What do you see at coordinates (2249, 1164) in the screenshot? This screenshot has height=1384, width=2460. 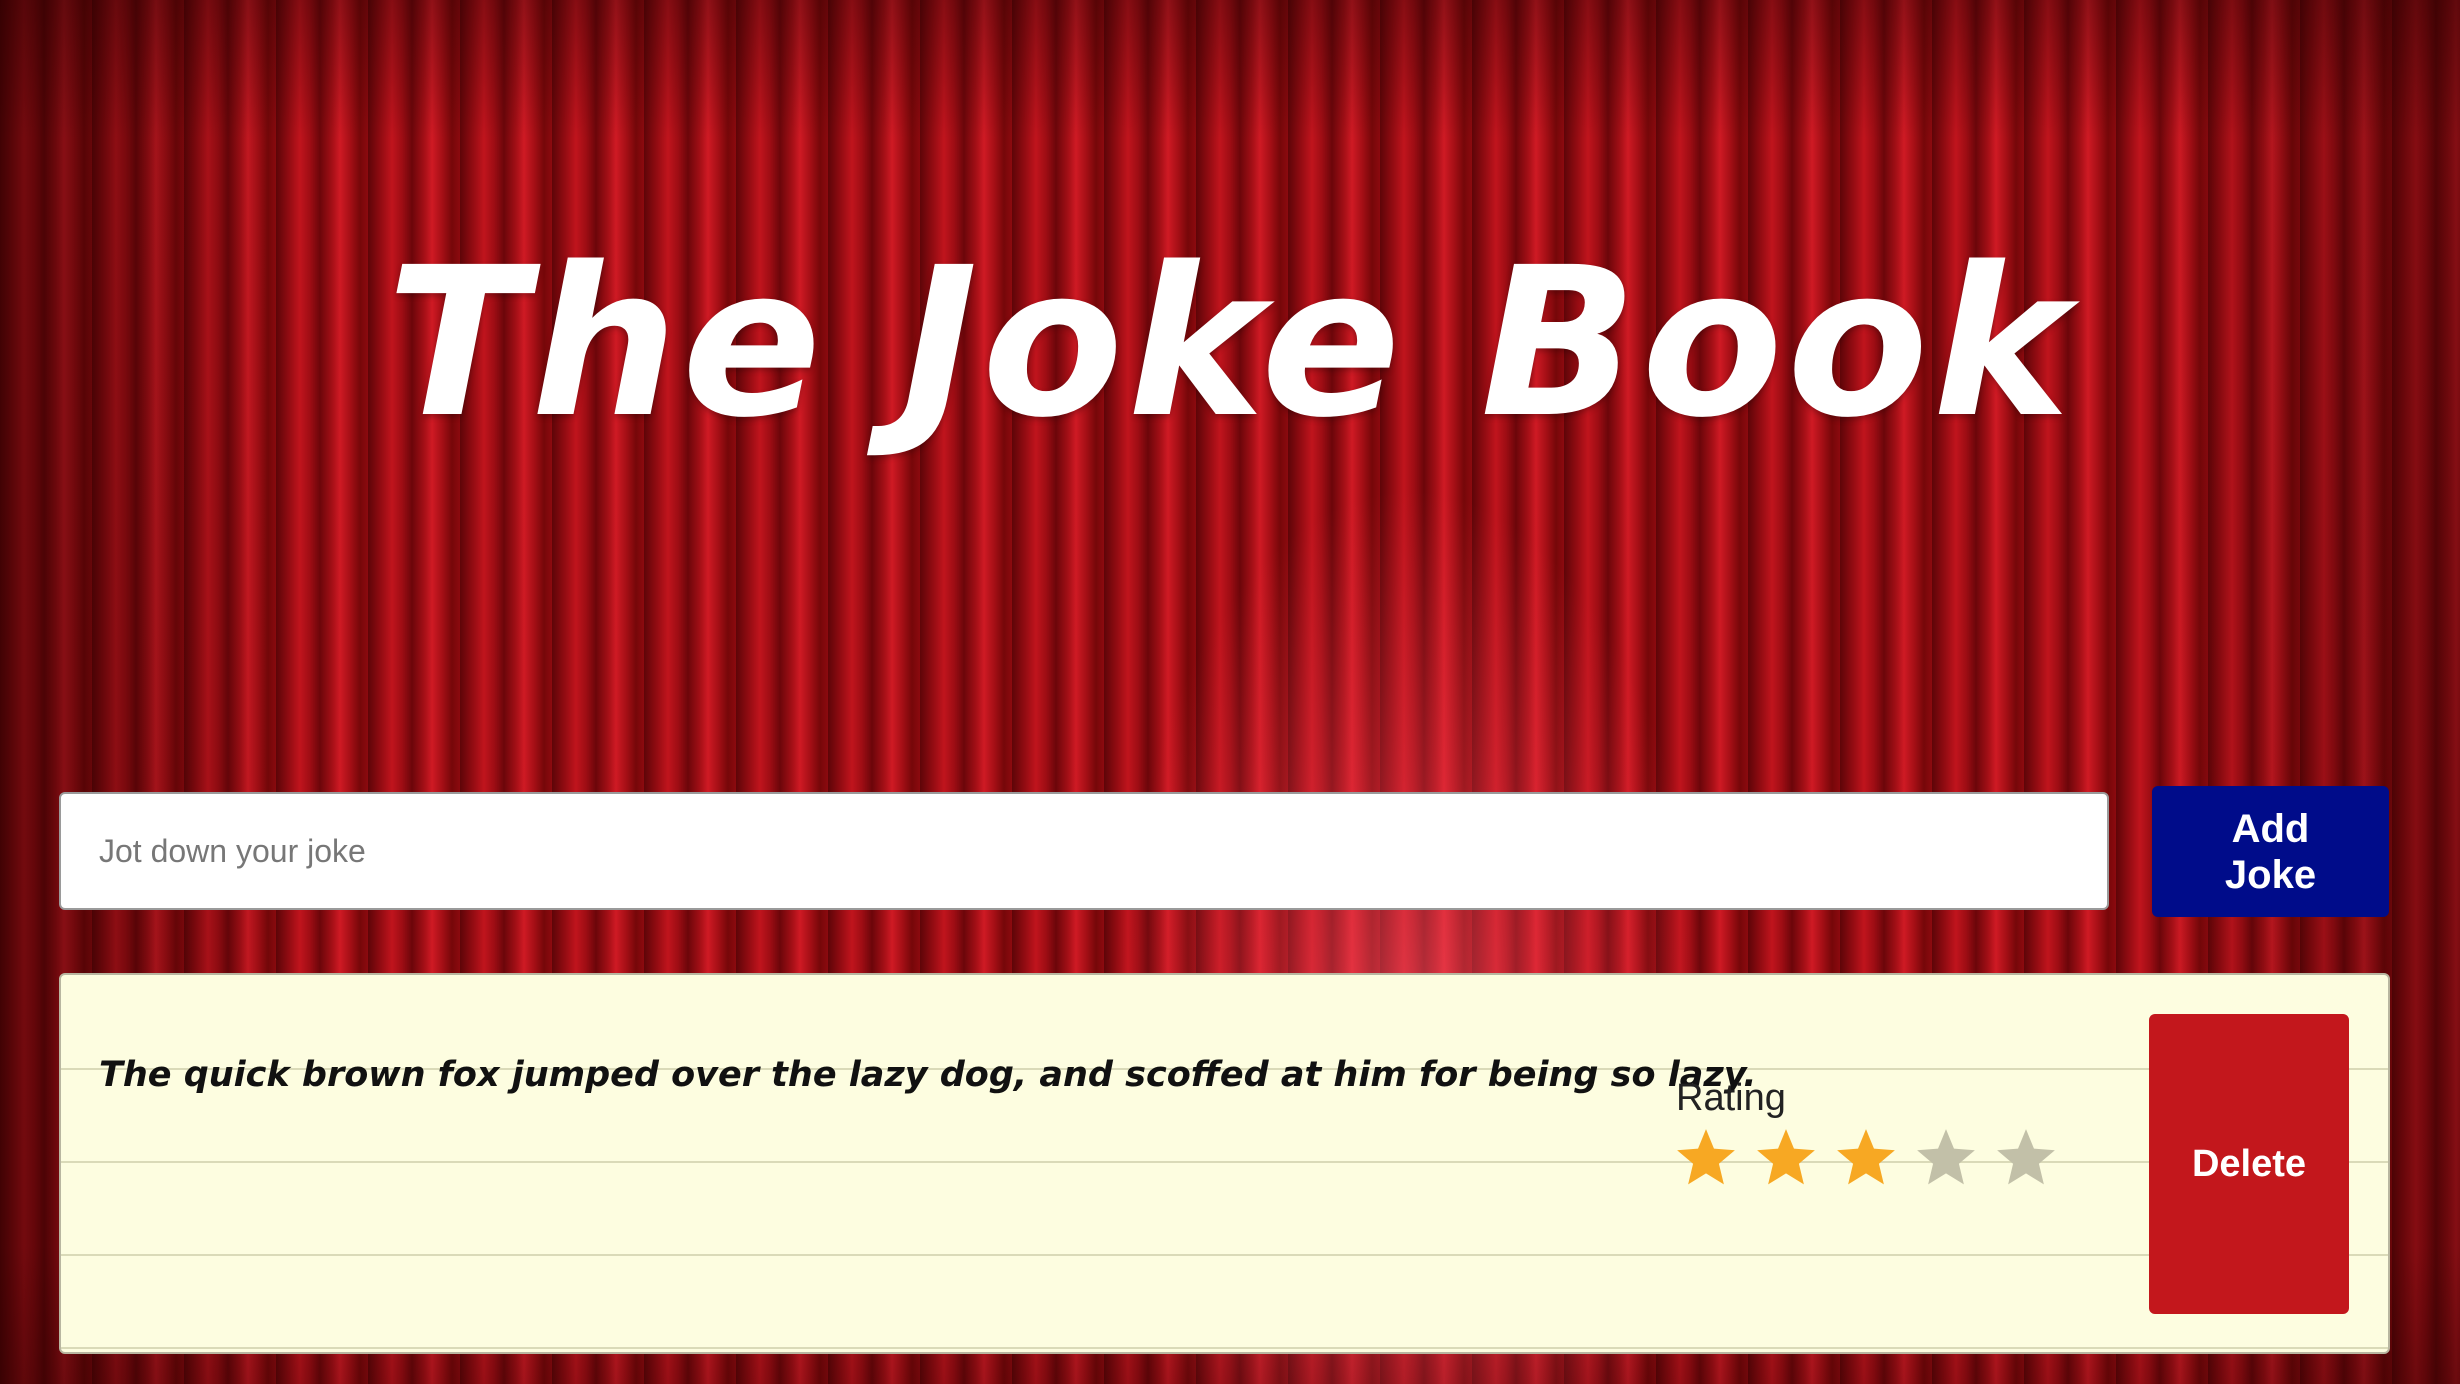 I see `delete-button: Delete` at bounding box center [2249, 1164].